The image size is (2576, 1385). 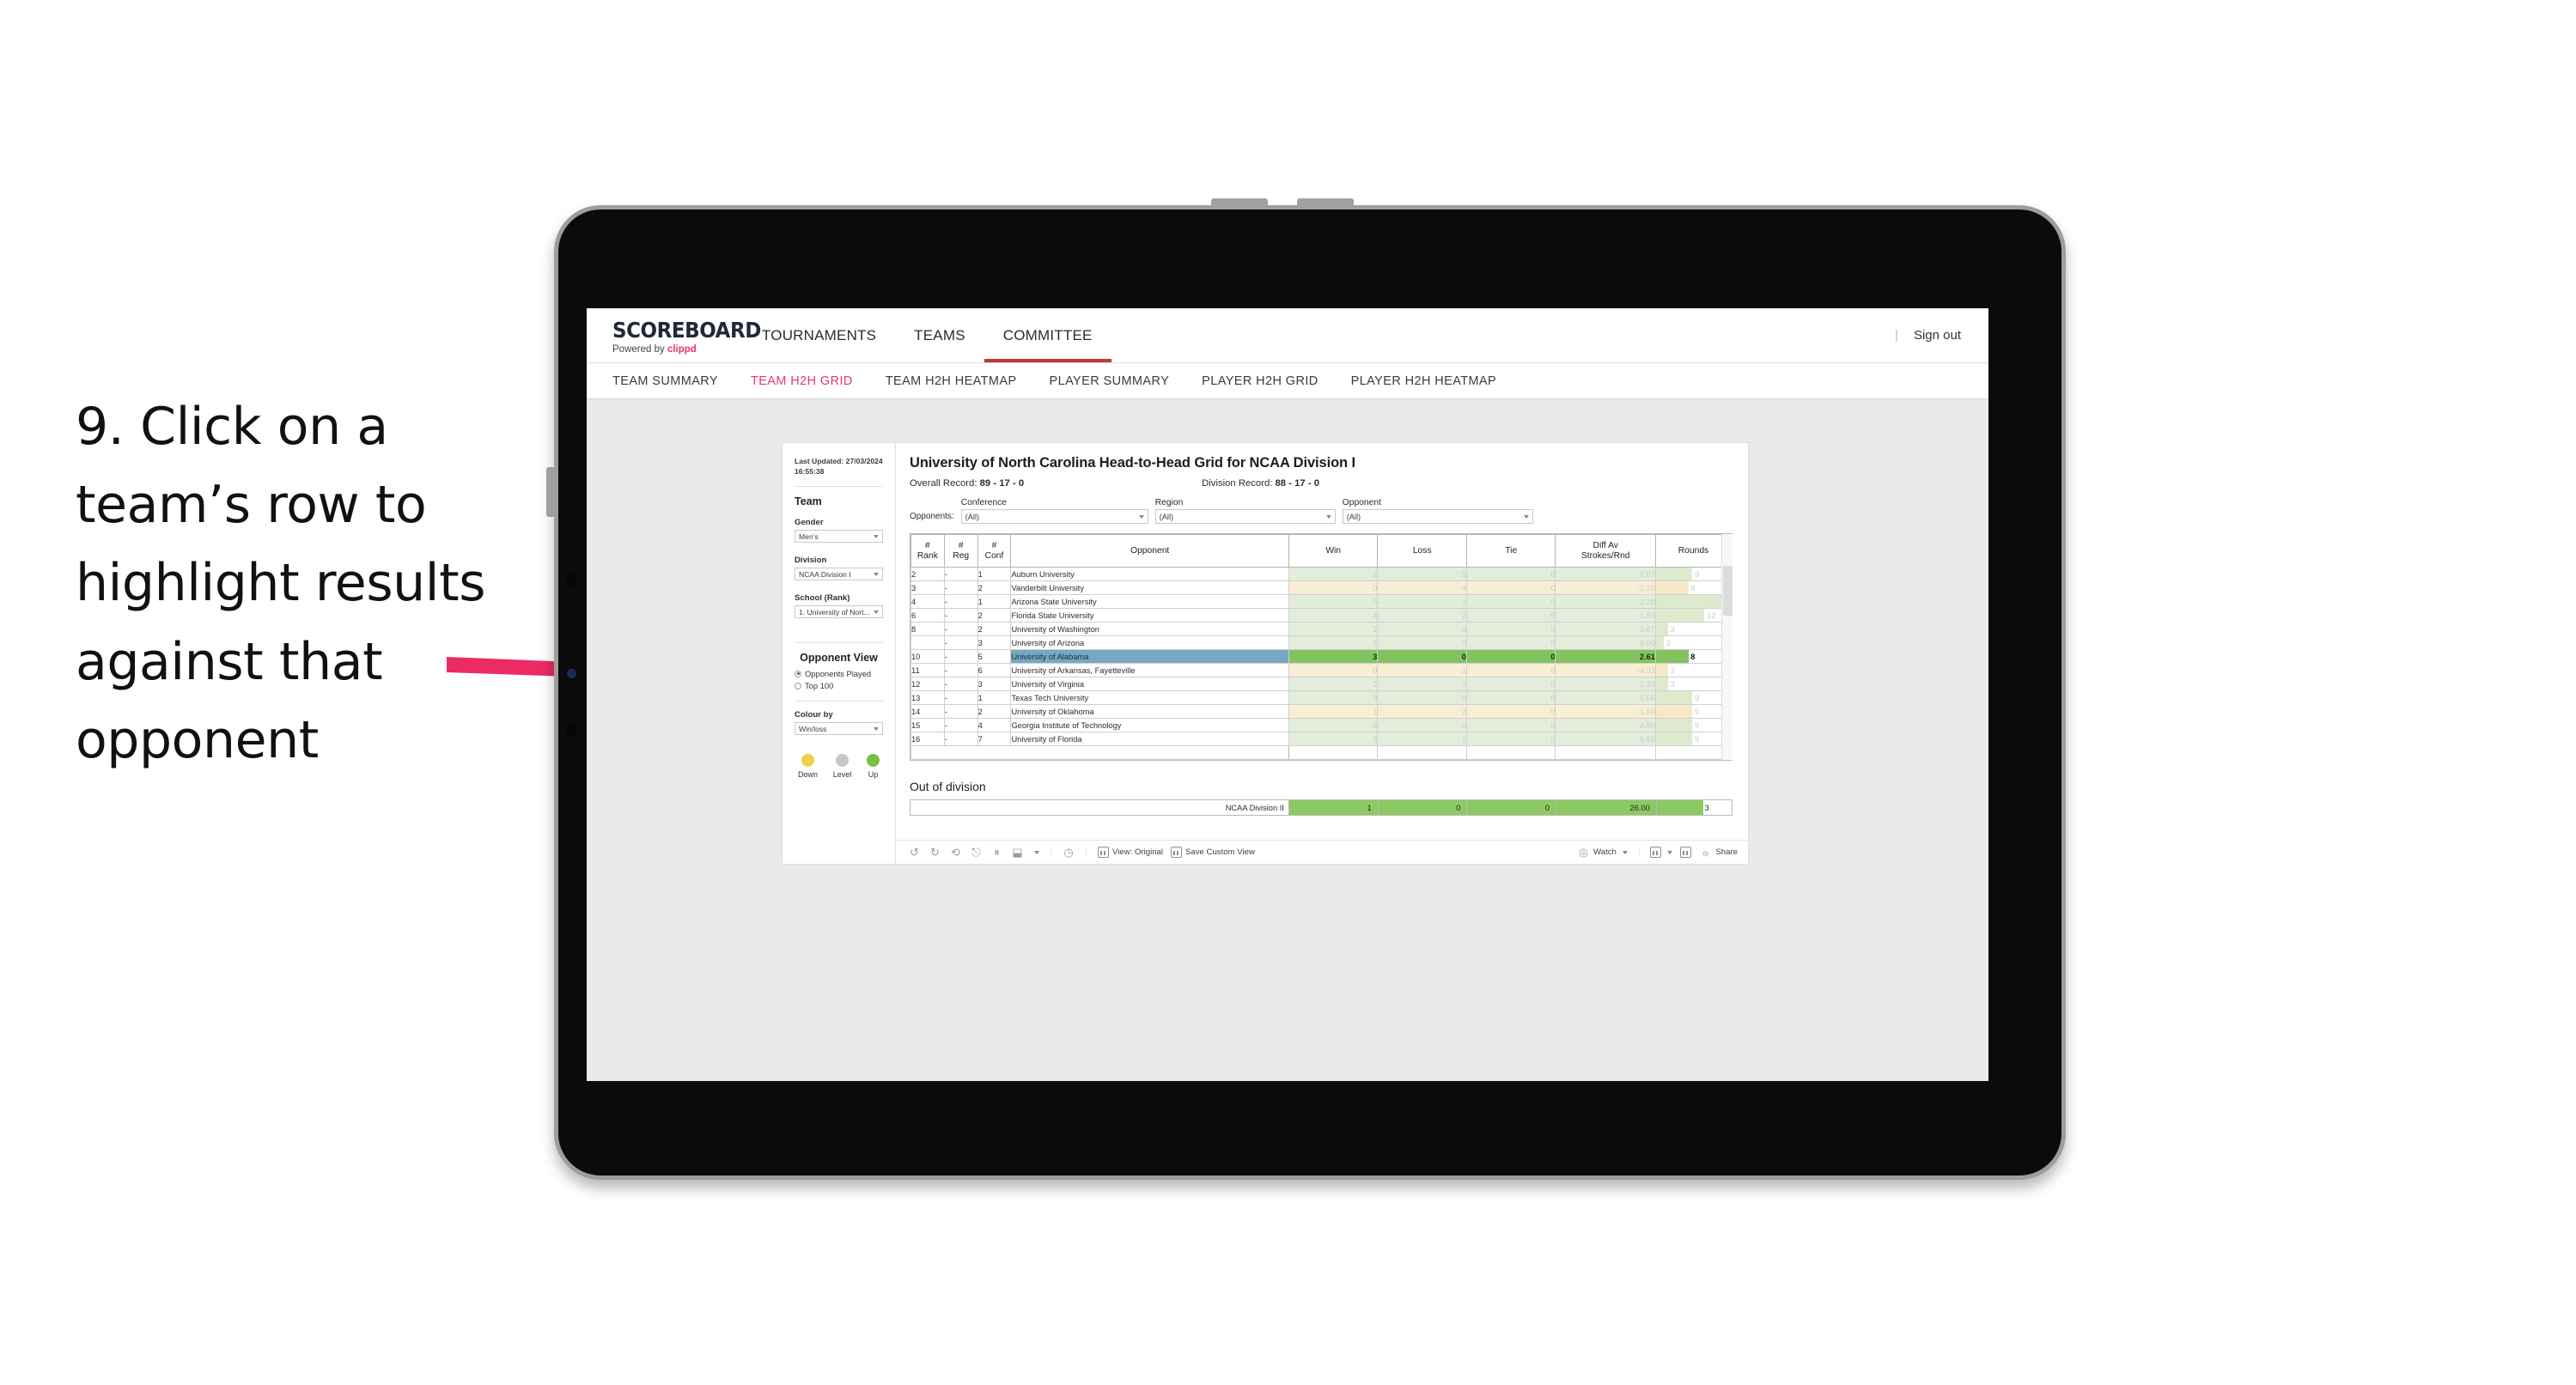 I want to click on table-row: 6-2 Florida State University 4 2 0 1.83 12, so click(x=1321, y=615).